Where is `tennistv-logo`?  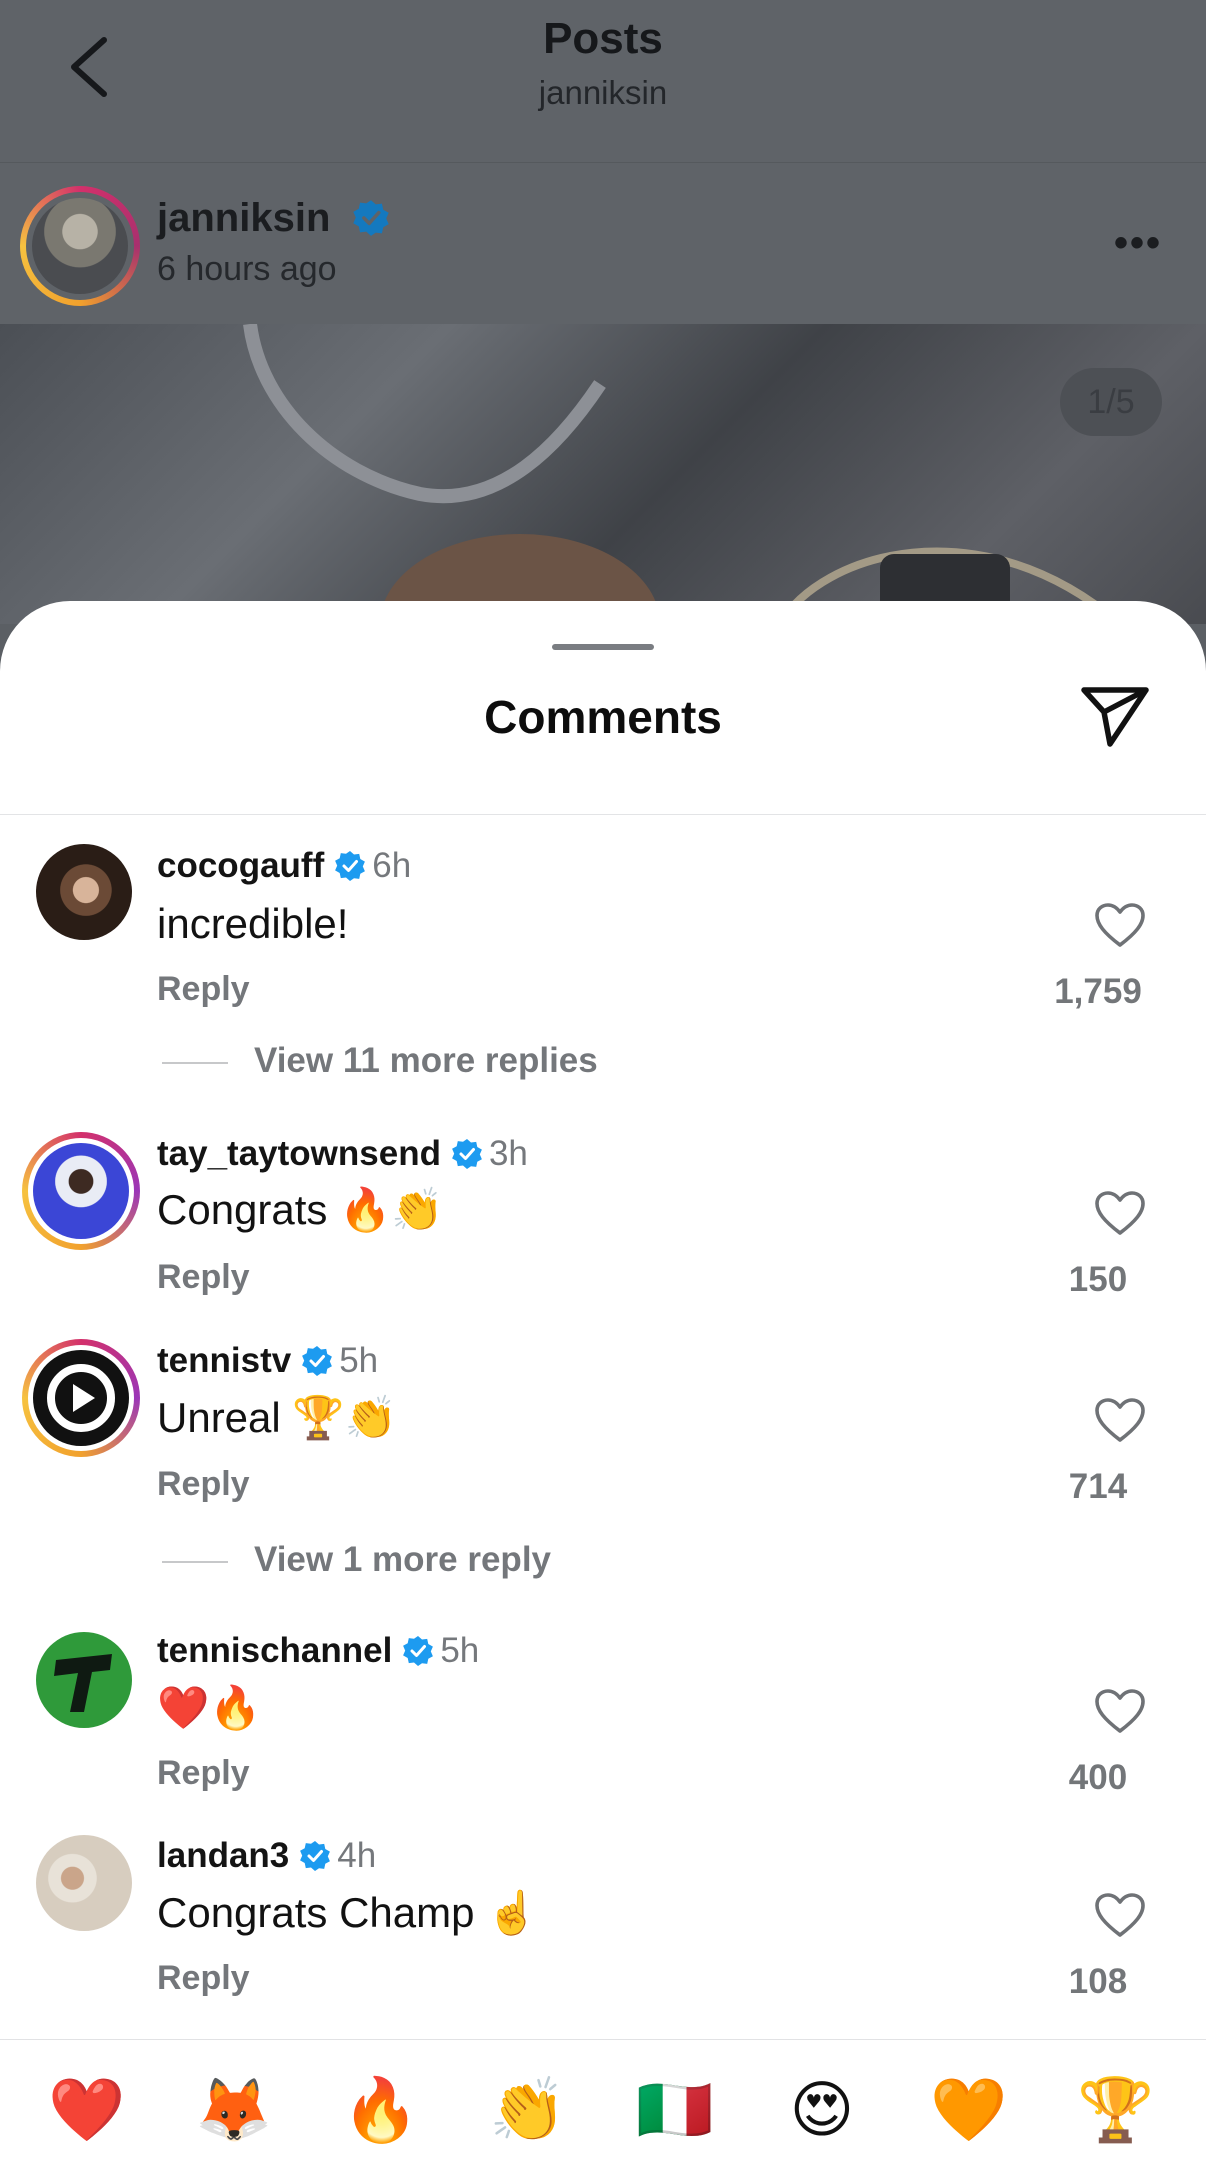 tennistv-logo is located at coordinates (81, 1398).